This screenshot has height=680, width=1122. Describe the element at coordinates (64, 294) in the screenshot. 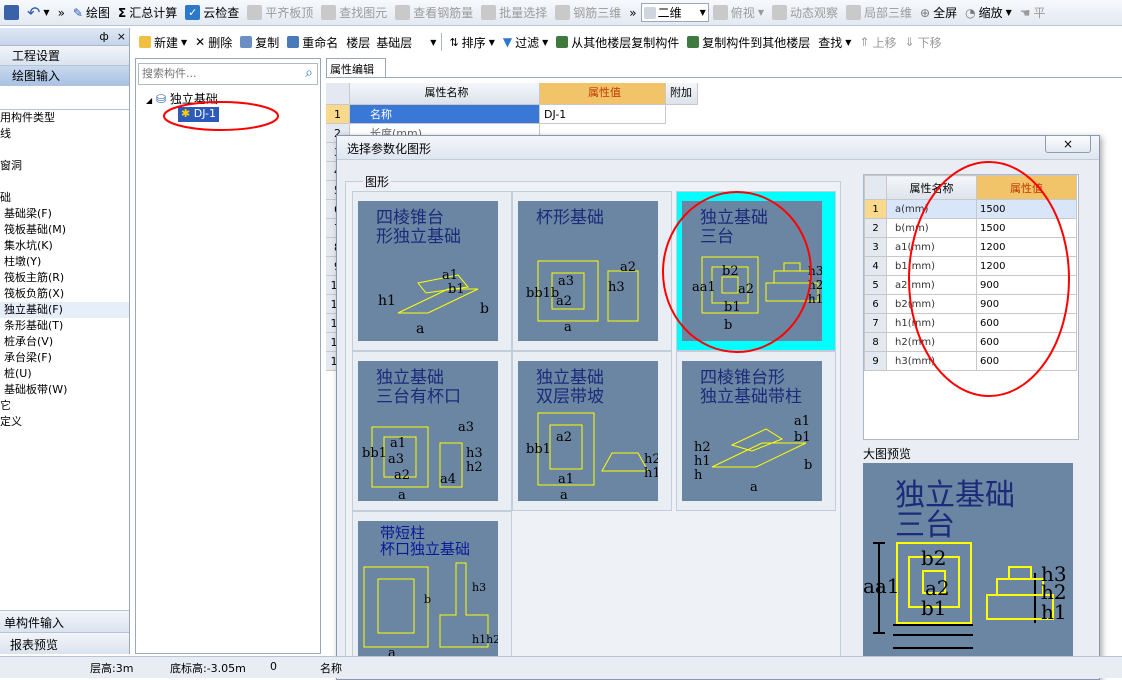

I see `tree-item: 筏板负筋(X)` at that location.